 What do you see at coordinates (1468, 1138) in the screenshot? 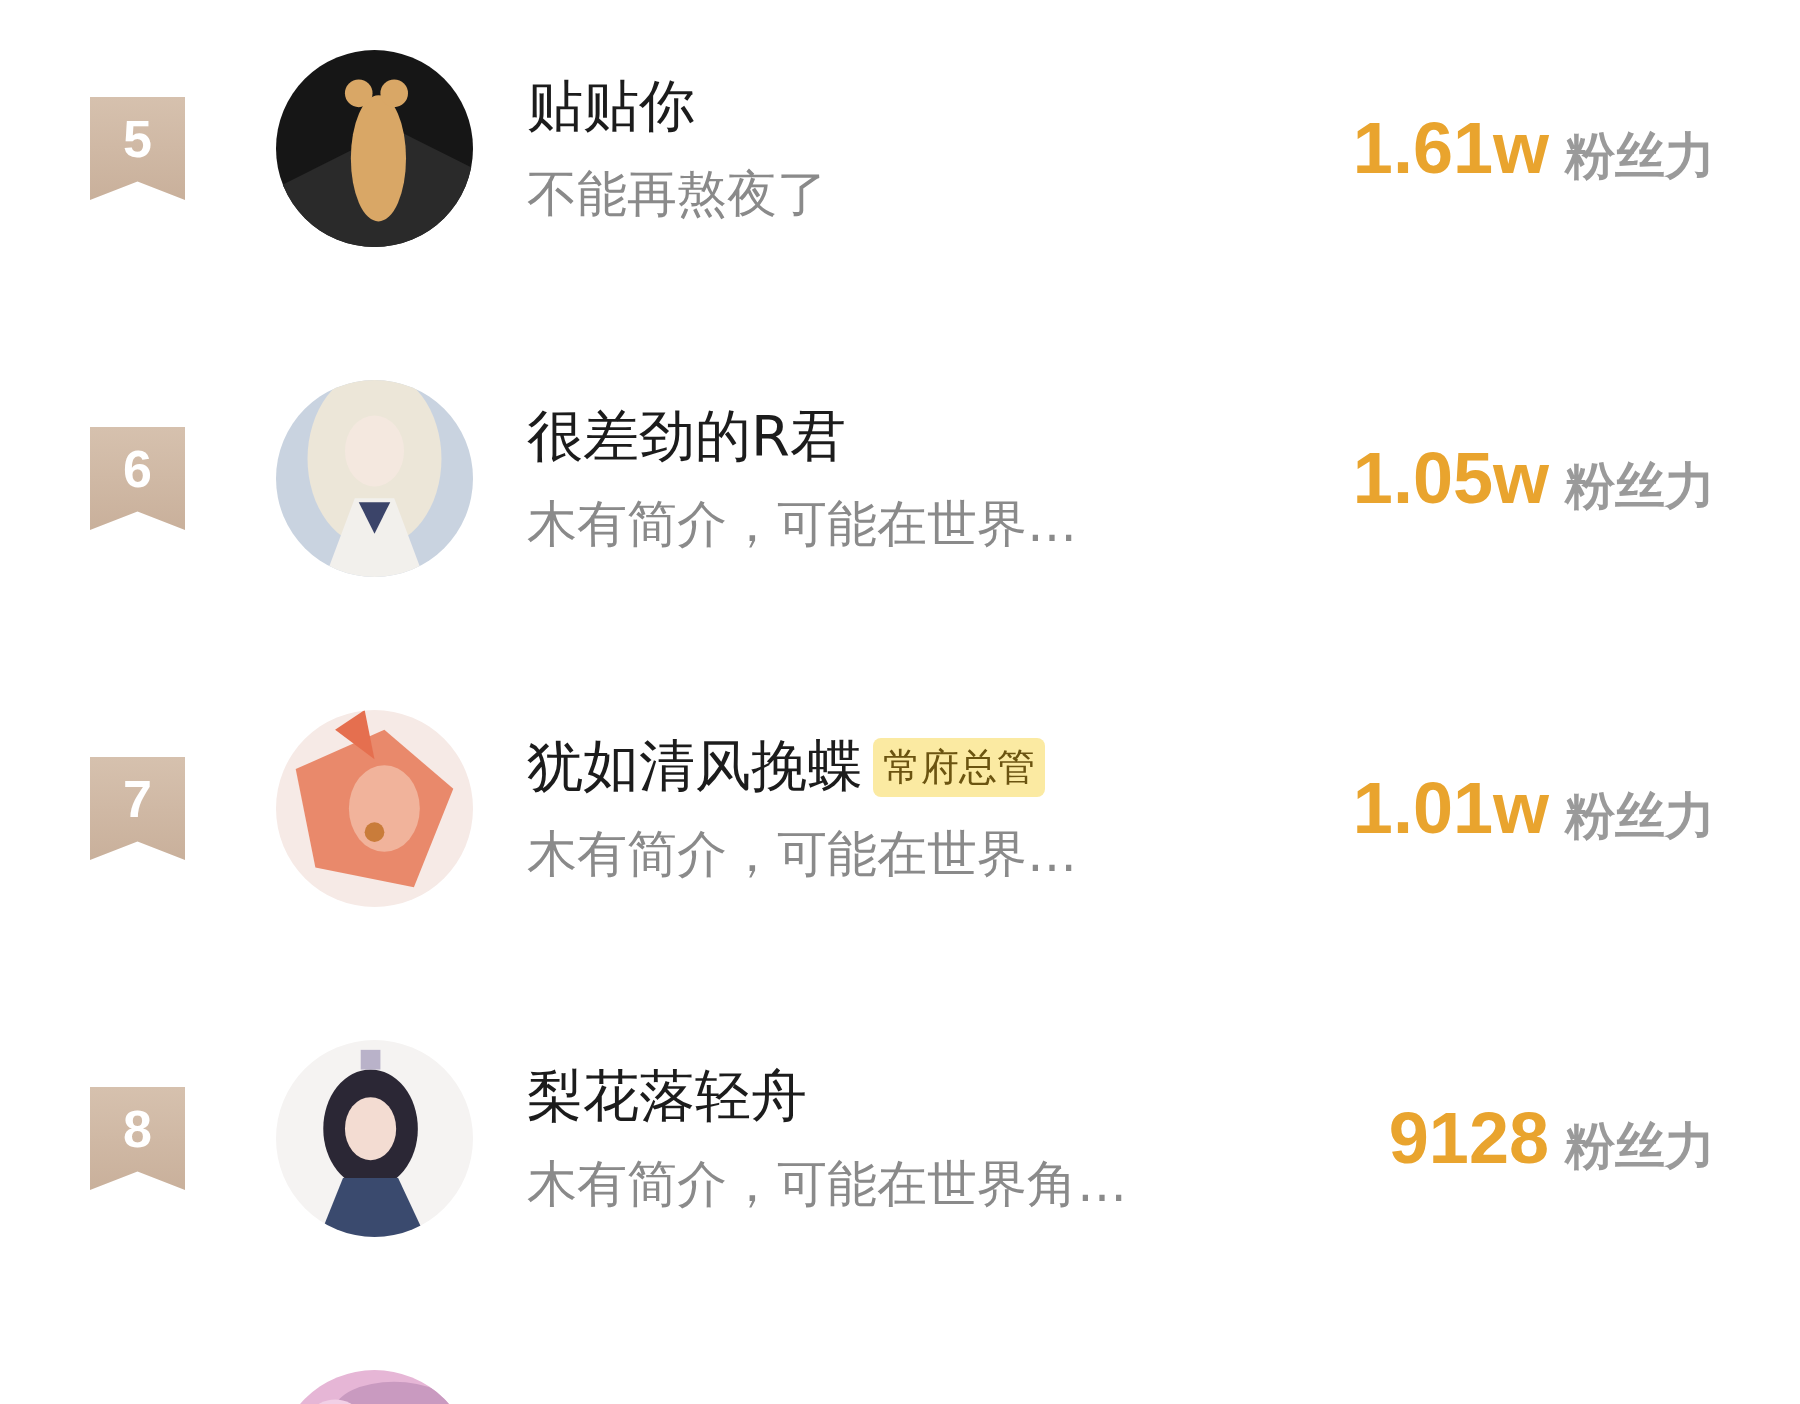
I see `fan-score: 9128` at bounding box center [1468, 1138].